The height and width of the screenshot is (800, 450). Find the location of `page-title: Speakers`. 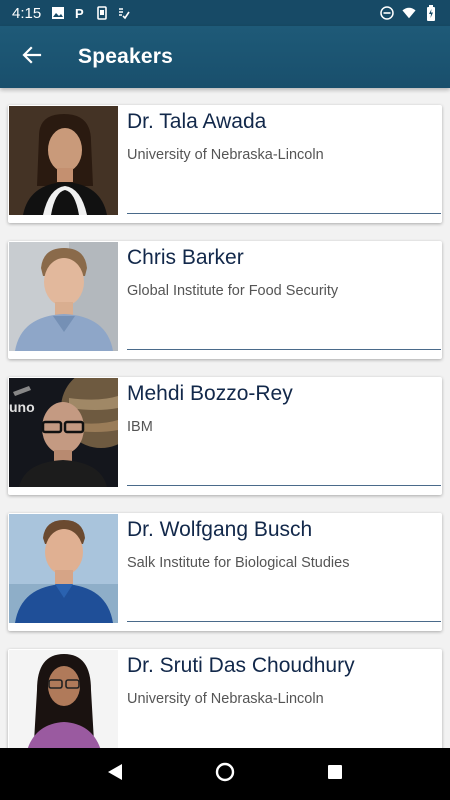

page-title: Speakers is located at coordinates (126, 56).